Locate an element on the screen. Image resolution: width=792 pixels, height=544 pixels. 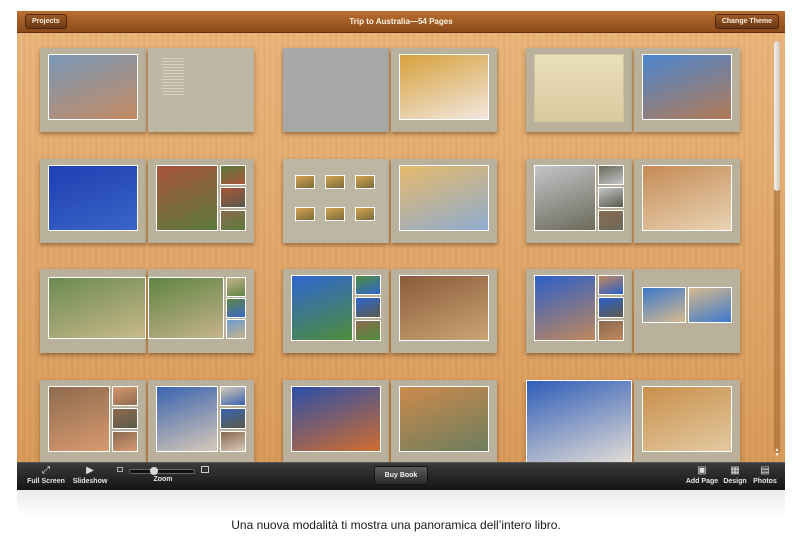
change-theme-button: Change Theme is located at coordinates (746, 21).